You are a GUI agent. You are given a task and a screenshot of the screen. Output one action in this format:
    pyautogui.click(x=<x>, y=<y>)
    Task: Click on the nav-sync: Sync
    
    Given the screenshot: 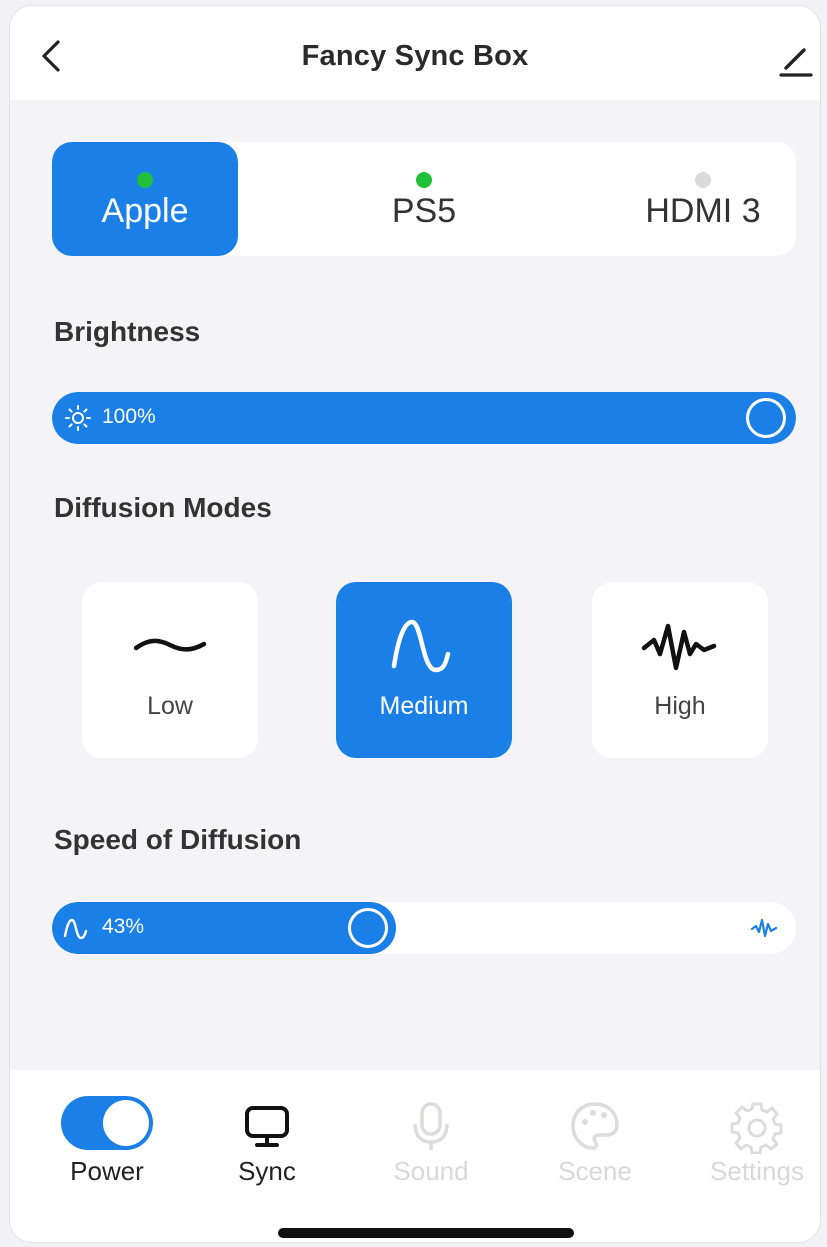 What is the action you would take?
    pyautogui.click(x=267, y=1146)
    